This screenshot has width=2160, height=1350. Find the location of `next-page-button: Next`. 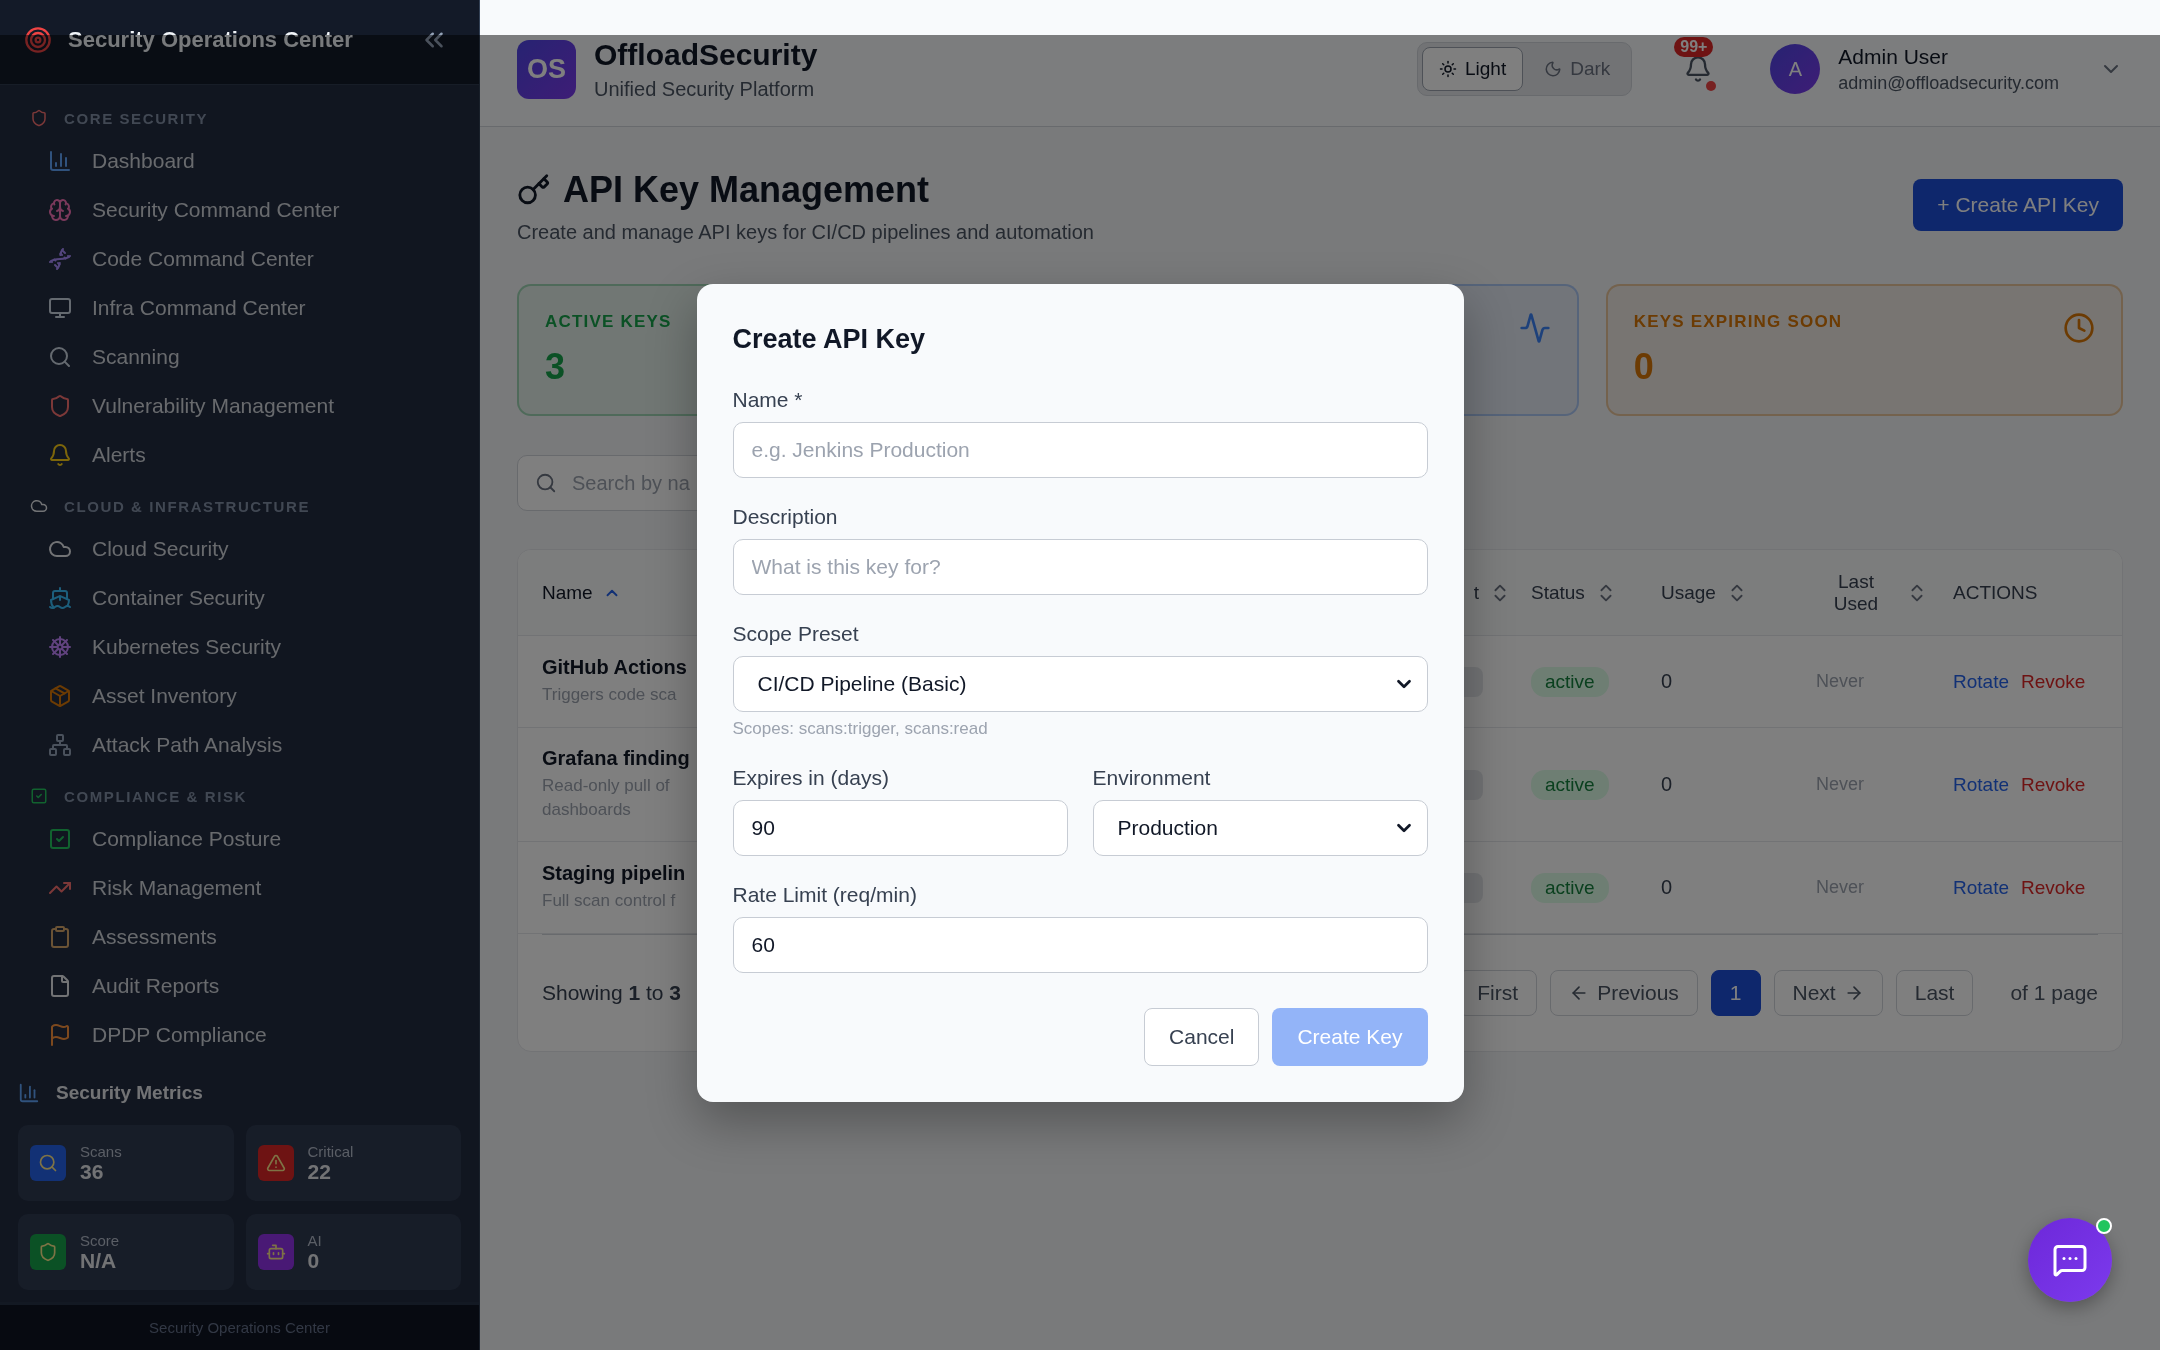

next-page-button: Next is located at coordinates (1828, 993).